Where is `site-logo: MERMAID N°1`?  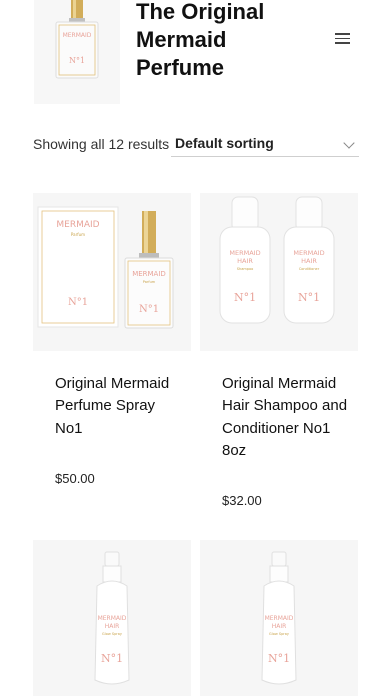 site-logo: MERMAID N°1 is located at coordinates (77, 52).